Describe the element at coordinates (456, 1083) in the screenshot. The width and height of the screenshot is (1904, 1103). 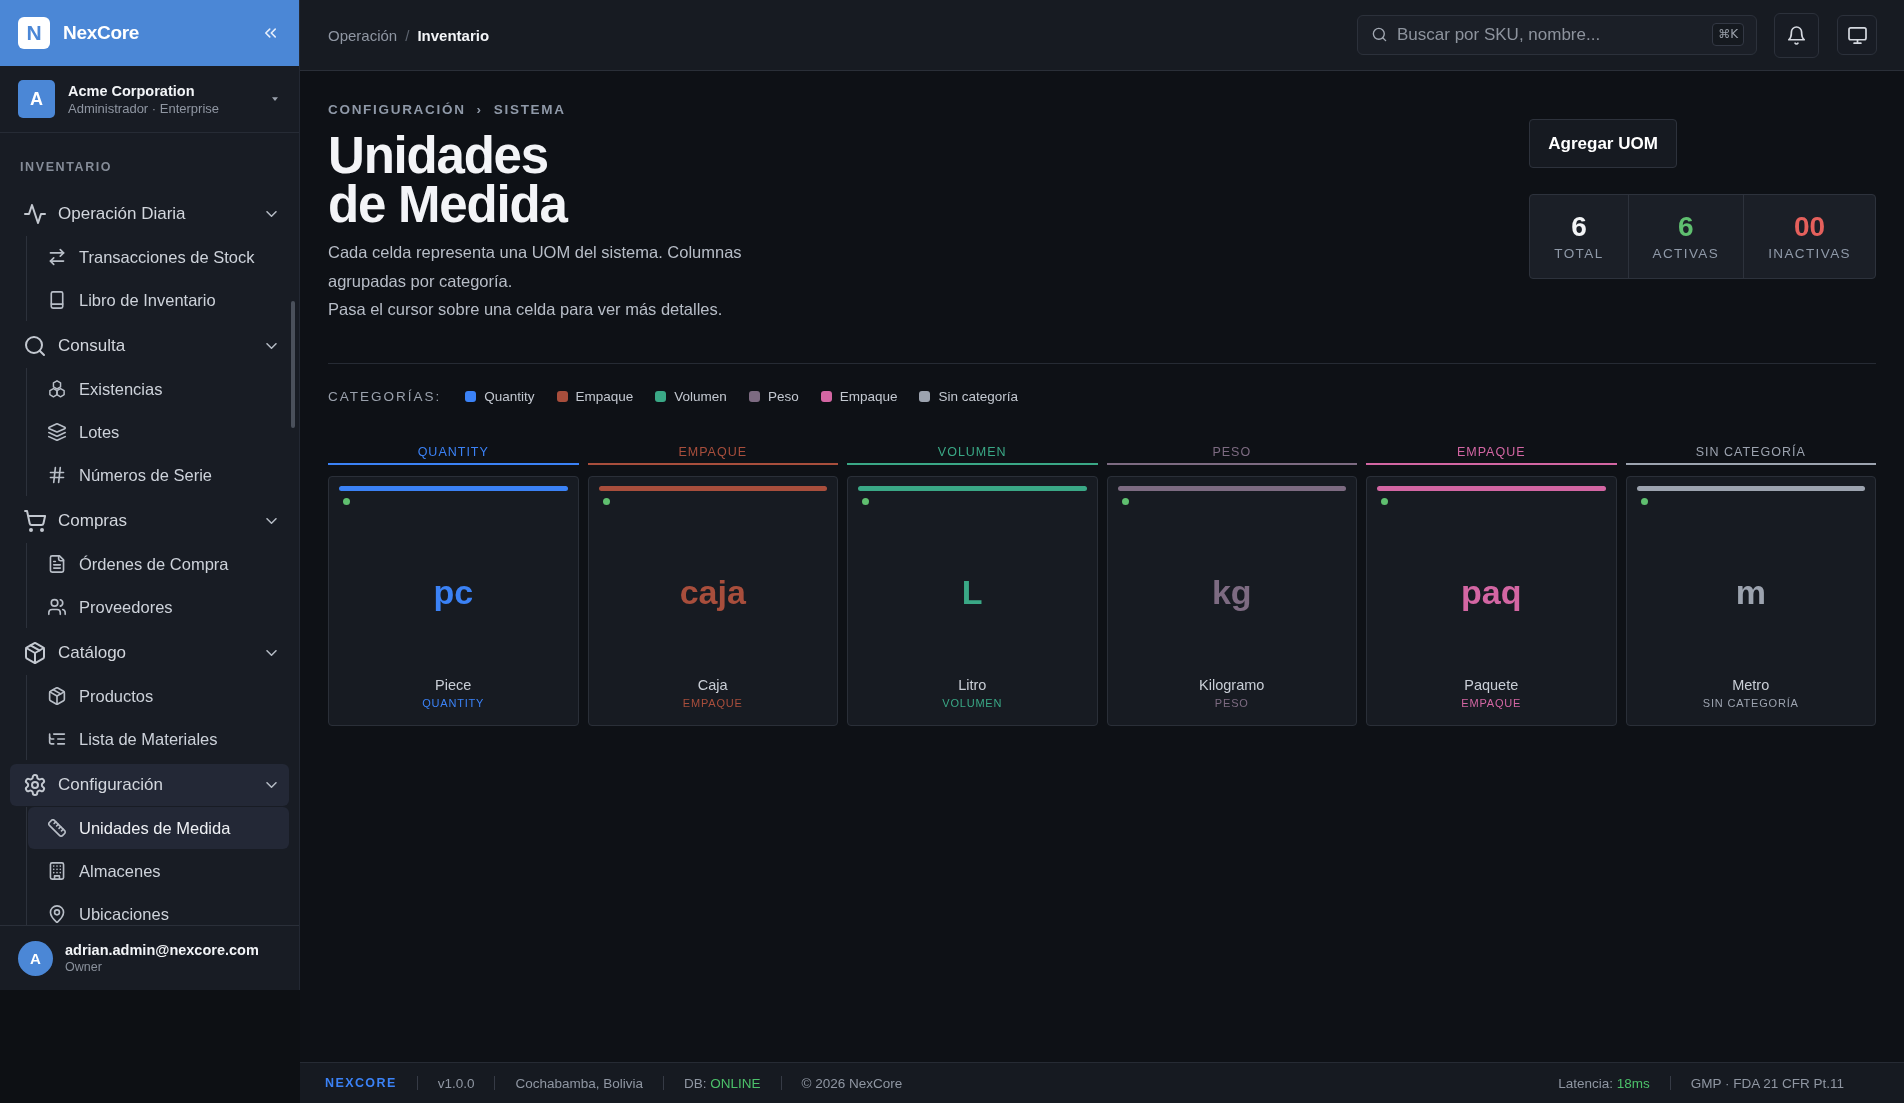
I see `status-item: v1.0.0` at that location.